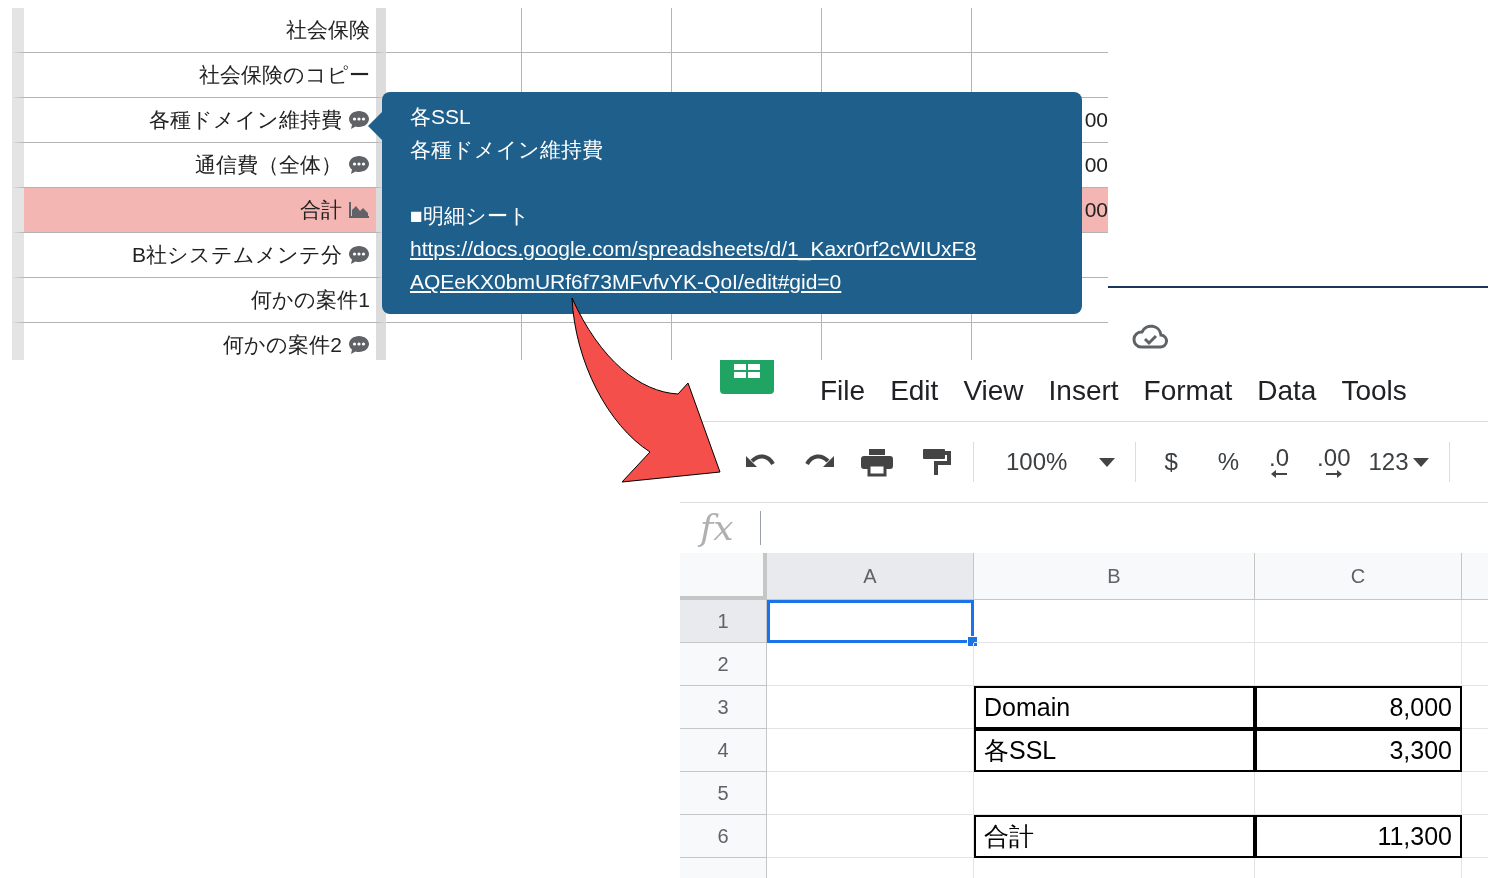  Describe the element at coordinates (723, 793) in the screenshot. I see `row-header: 5` at that location.